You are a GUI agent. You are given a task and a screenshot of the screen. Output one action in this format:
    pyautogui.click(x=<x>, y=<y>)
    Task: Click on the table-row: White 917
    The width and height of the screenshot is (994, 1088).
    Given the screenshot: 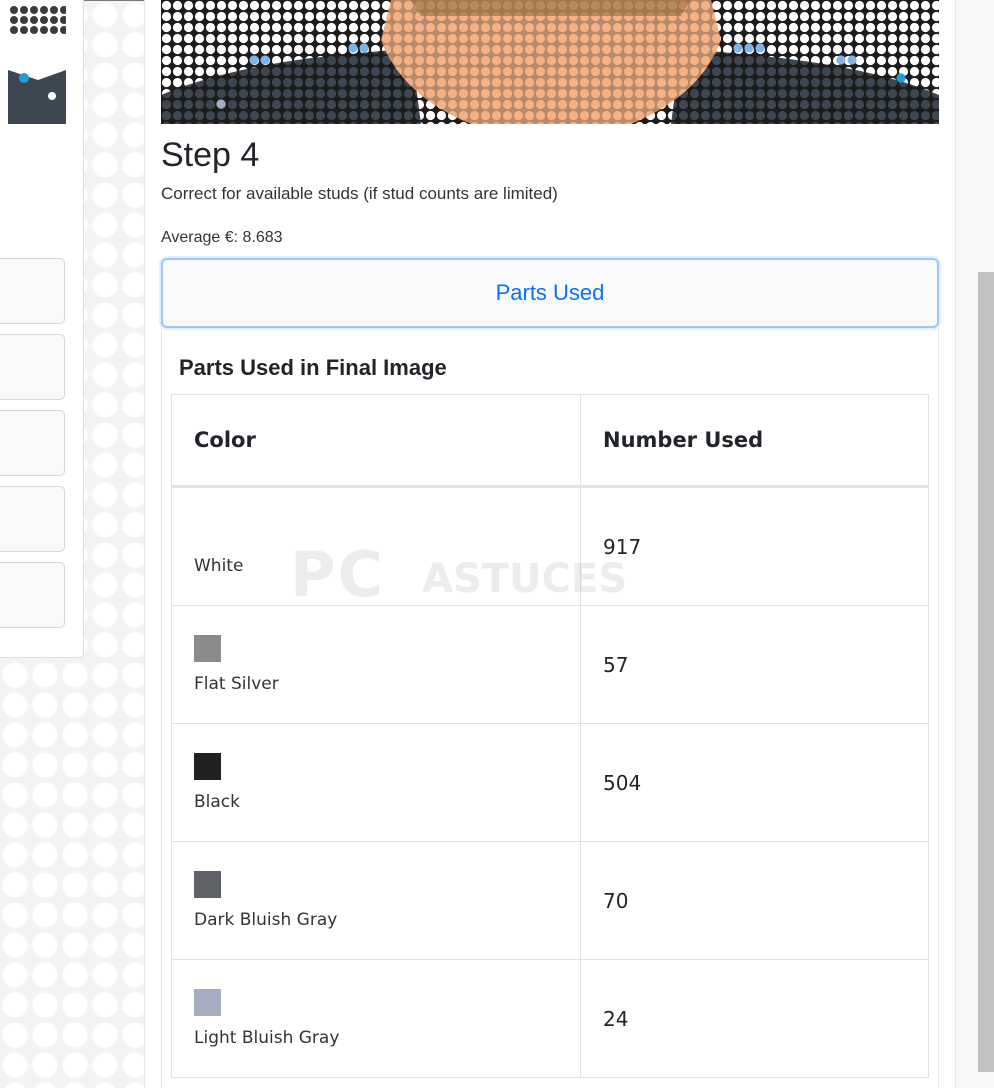 What is the action you would take?
    pyautogui.click(x=550, y=546)
    